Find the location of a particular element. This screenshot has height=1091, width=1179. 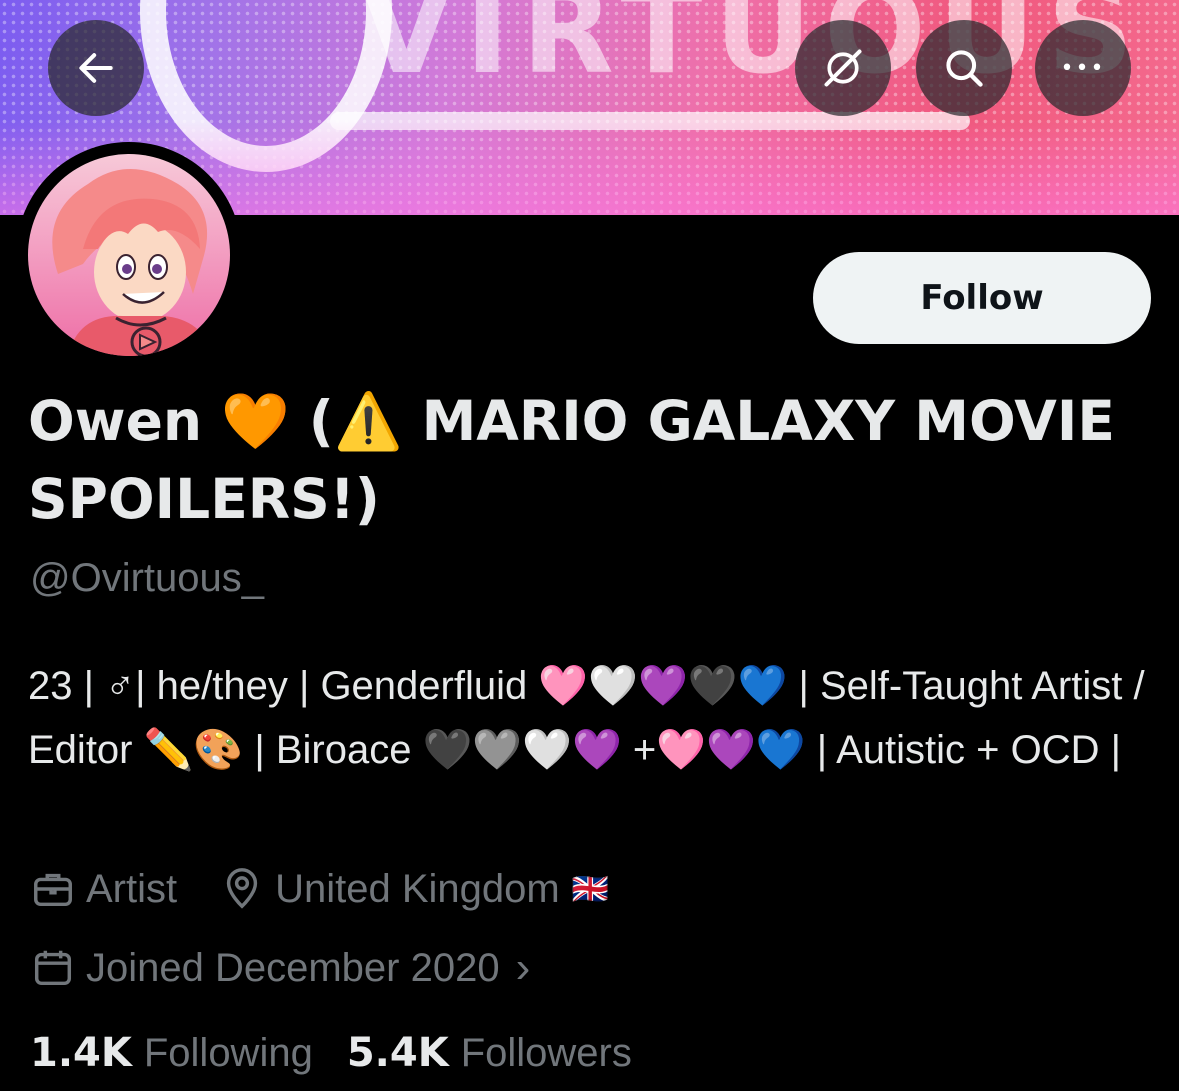

profession-label: Artist is located at coordinates (132, 888).